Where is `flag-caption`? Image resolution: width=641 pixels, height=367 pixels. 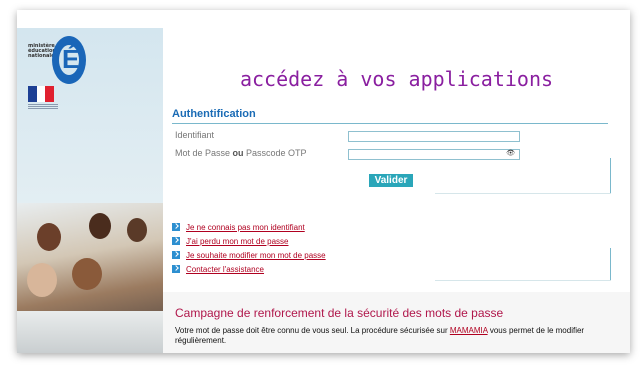 flag-caption is located at coordinates (43, 107).